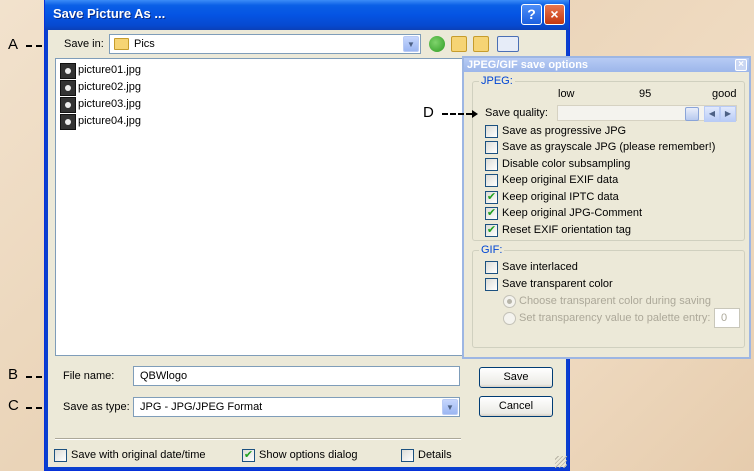 This screenshot has width=754, height=471. I want to click on quality-low-label: low, so click(566, 94).